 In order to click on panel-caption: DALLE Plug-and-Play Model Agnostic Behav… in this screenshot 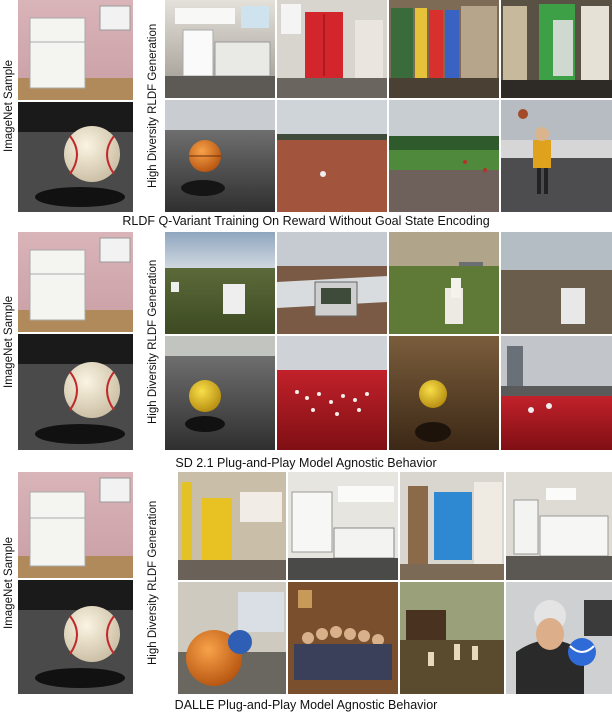, I will do `click(306, 705)`.